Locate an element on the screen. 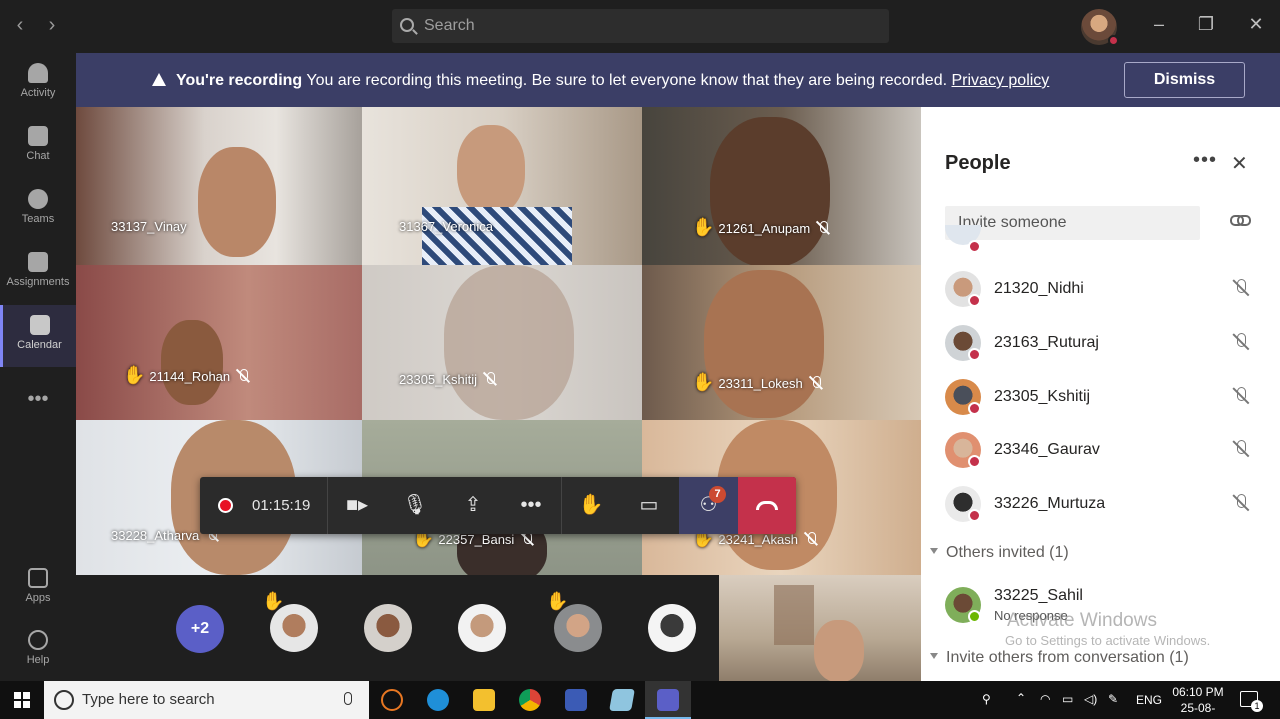 The image size is (1280, 719). video-tile: 33137_Vinay is located at coordinates (219, 186).